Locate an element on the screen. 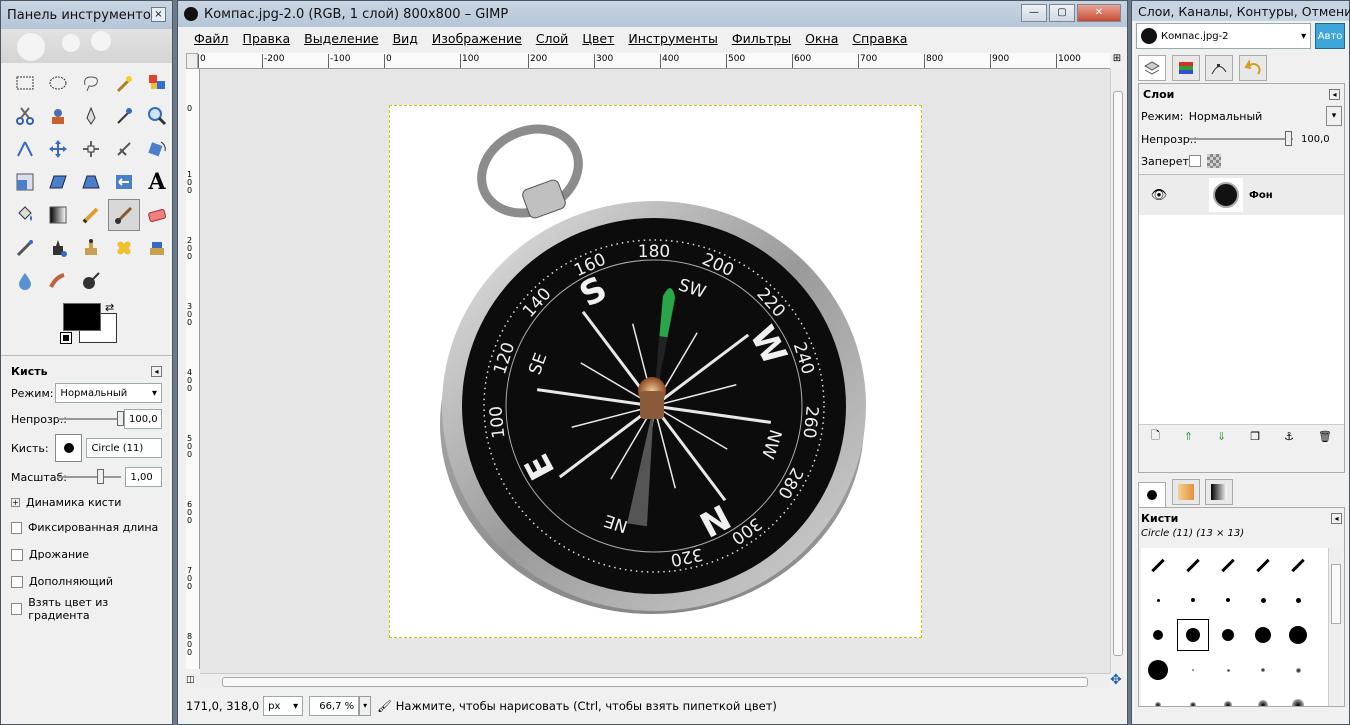 The image size is (1350, 725). swap-colors-icon: ⇄ is located at coordinates (109, 307).